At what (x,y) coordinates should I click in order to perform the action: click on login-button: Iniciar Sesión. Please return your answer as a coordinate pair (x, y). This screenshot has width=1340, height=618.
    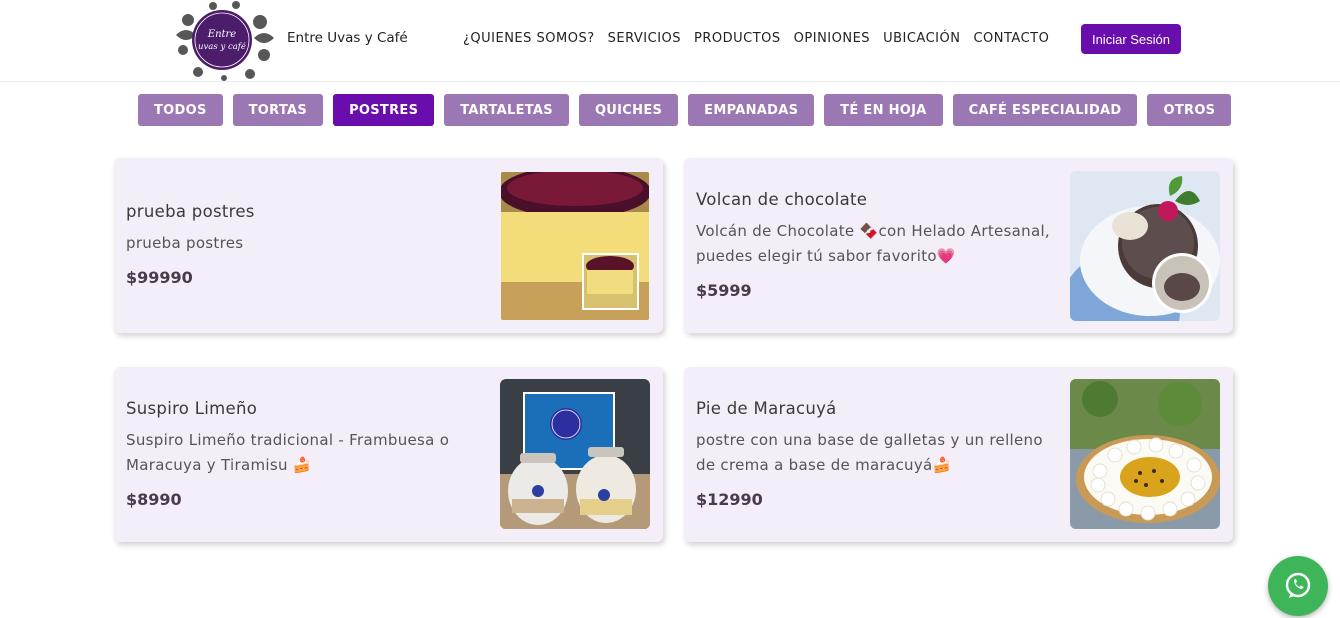
    Looking at the image, I should click on (1131, 39).